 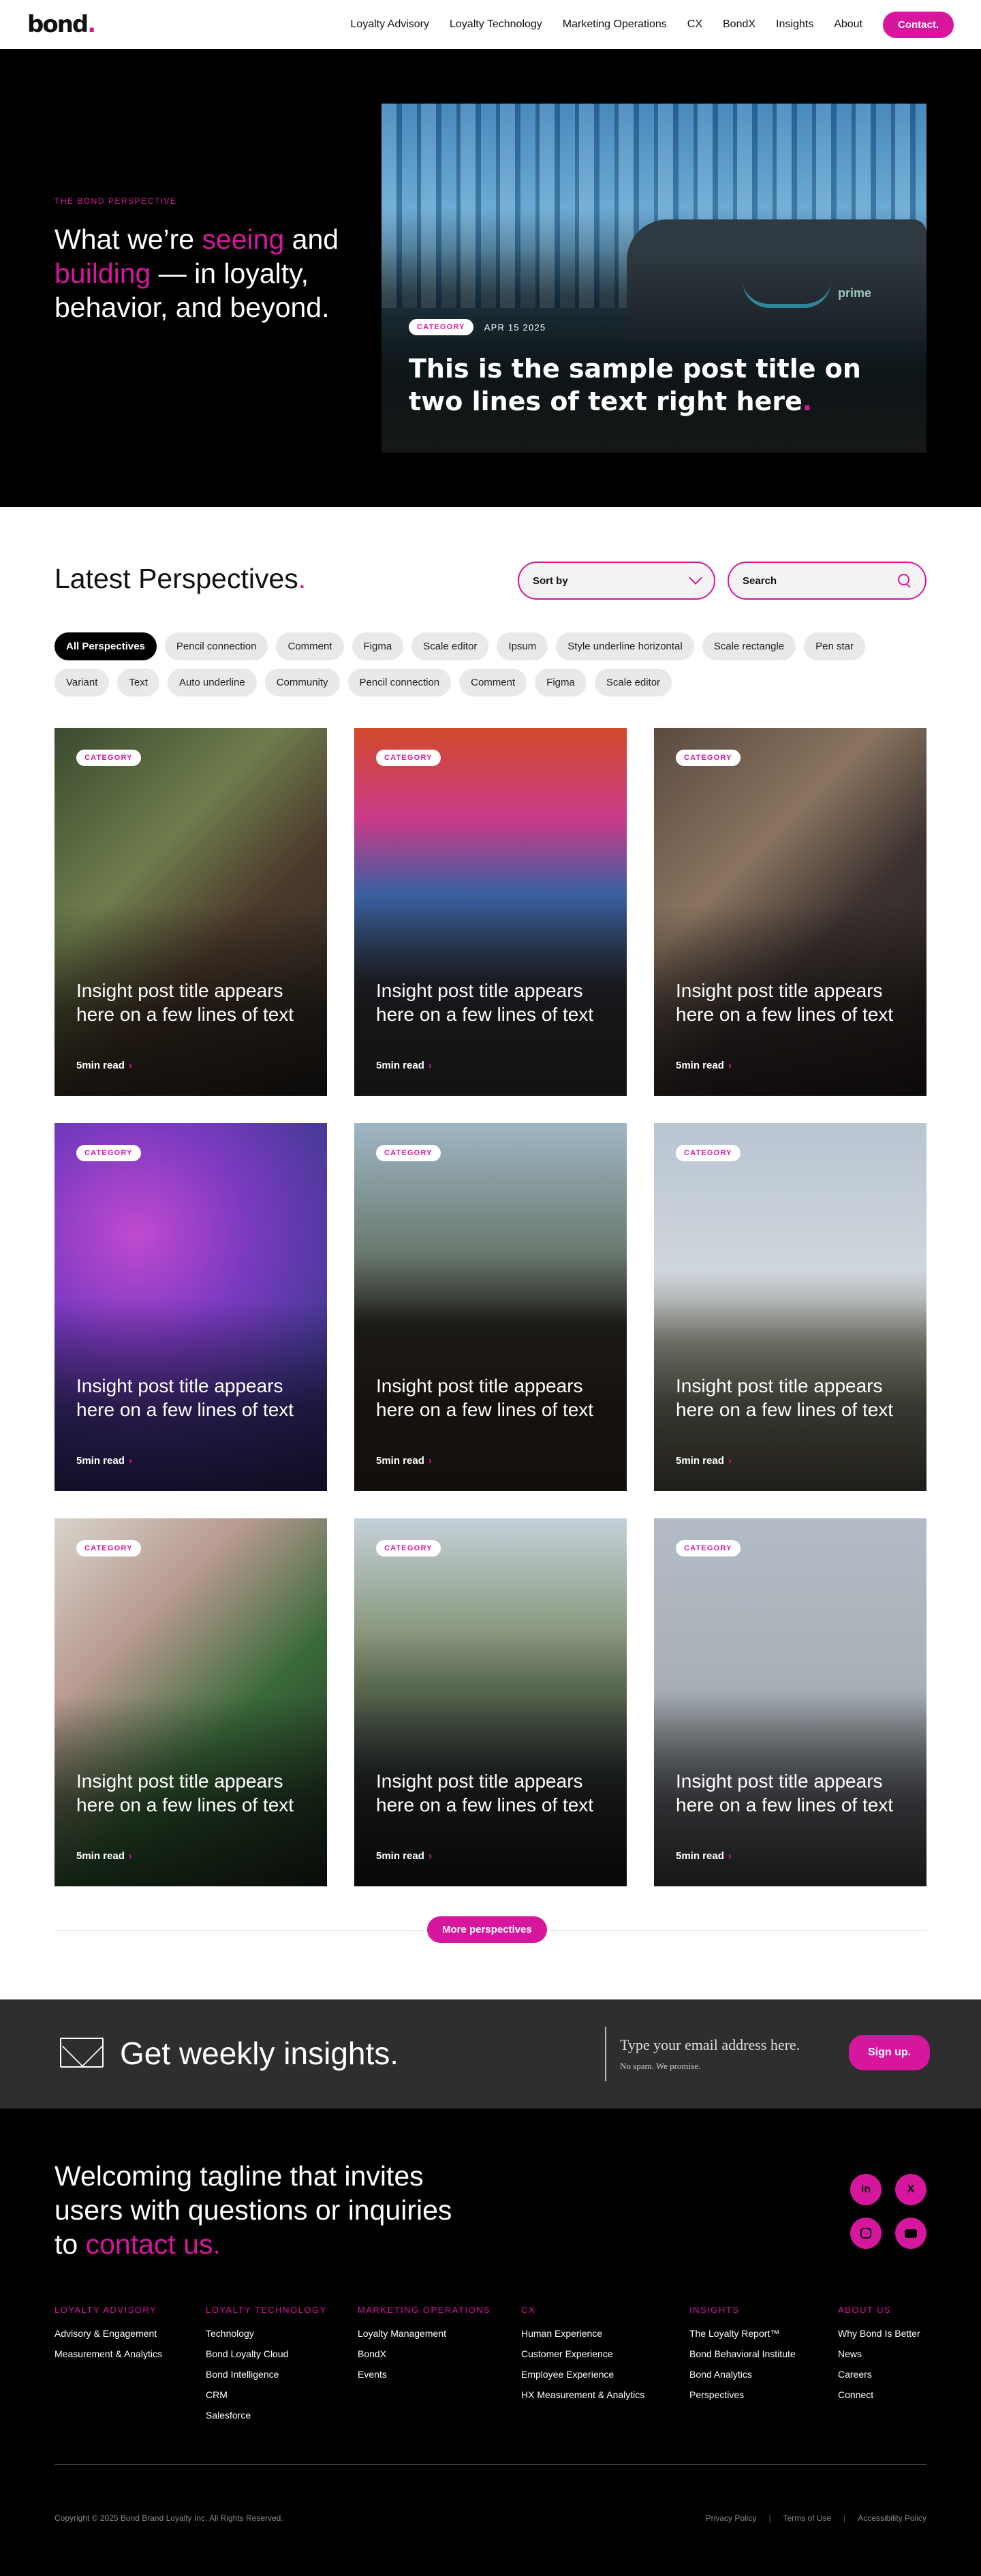 I want to click on input-rule, so click(x=606, y=2054).